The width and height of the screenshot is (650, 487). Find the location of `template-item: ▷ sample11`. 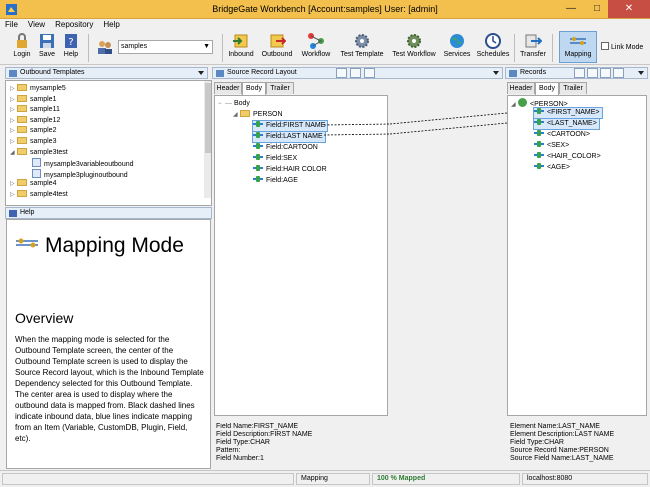

template-item: ▷ sample11 is located at coordinates (35, 110).